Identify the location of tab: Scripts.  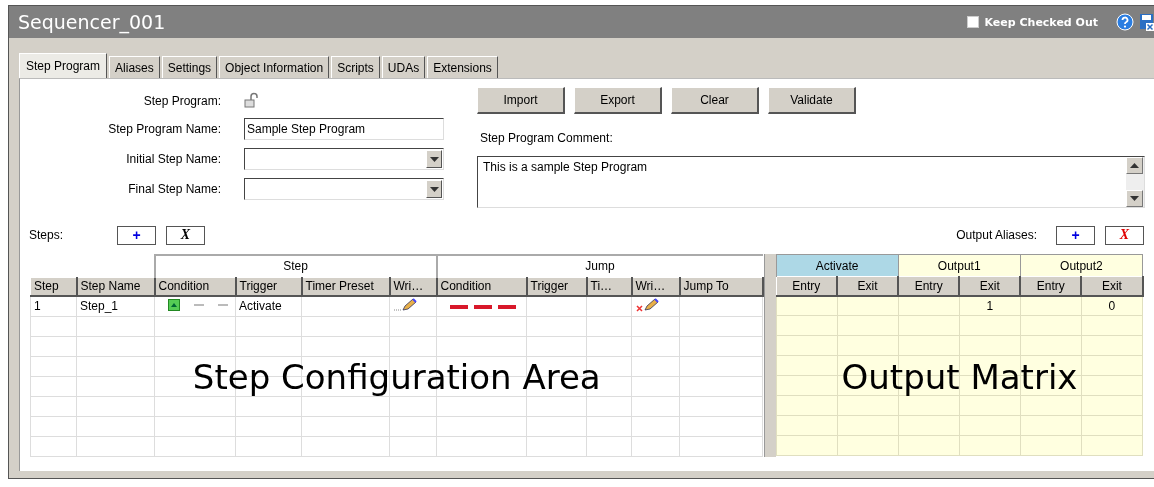
(355, 67).